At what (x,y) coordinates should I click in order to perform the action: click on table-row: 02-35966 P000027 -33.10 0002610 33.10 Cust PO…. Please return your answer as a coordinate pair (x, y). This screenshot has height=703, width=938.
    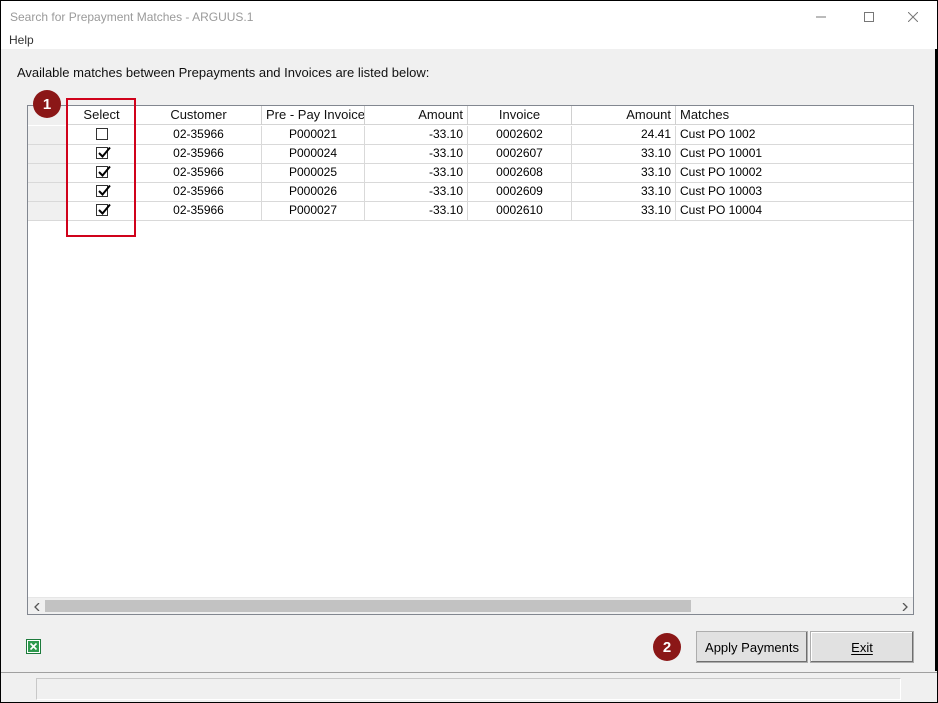
    Looking at the image, I should click on (470, 211).